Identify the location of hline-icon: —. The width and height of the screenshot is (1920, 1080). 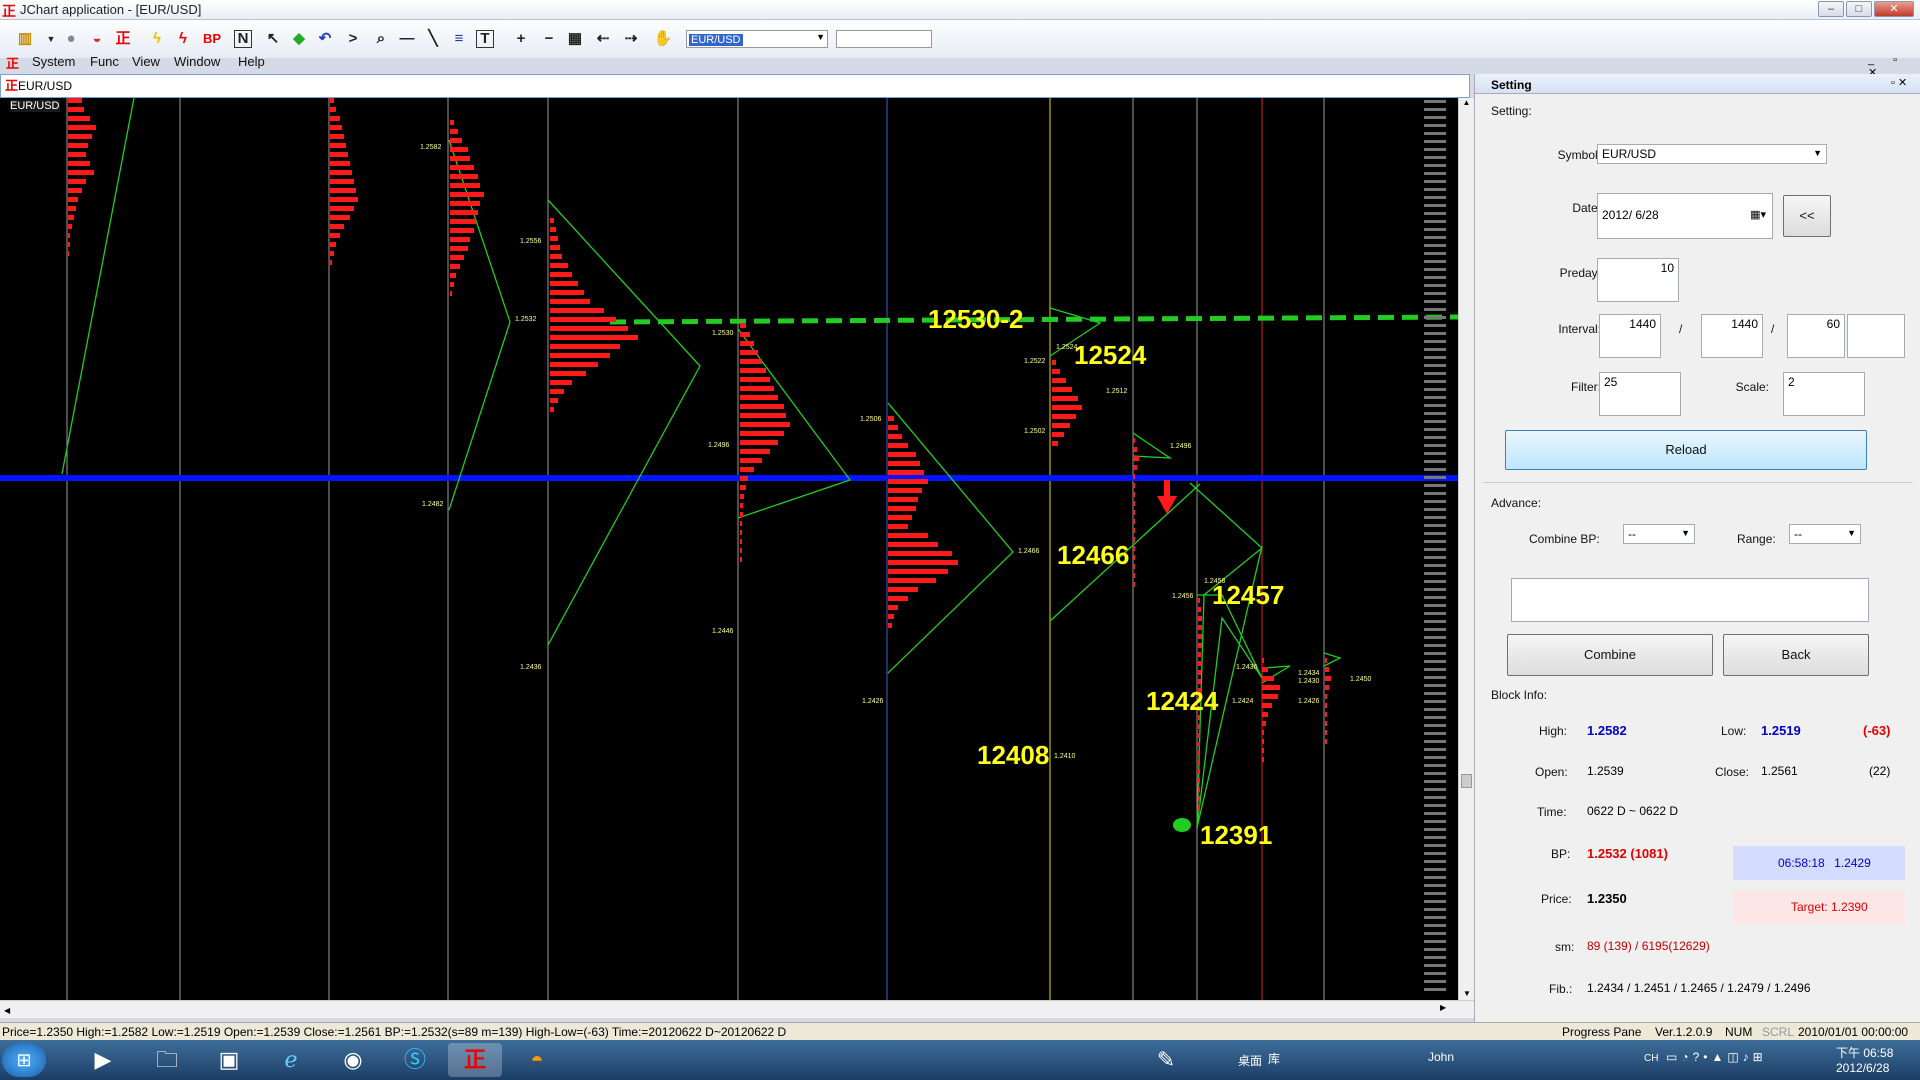
(407, 39).